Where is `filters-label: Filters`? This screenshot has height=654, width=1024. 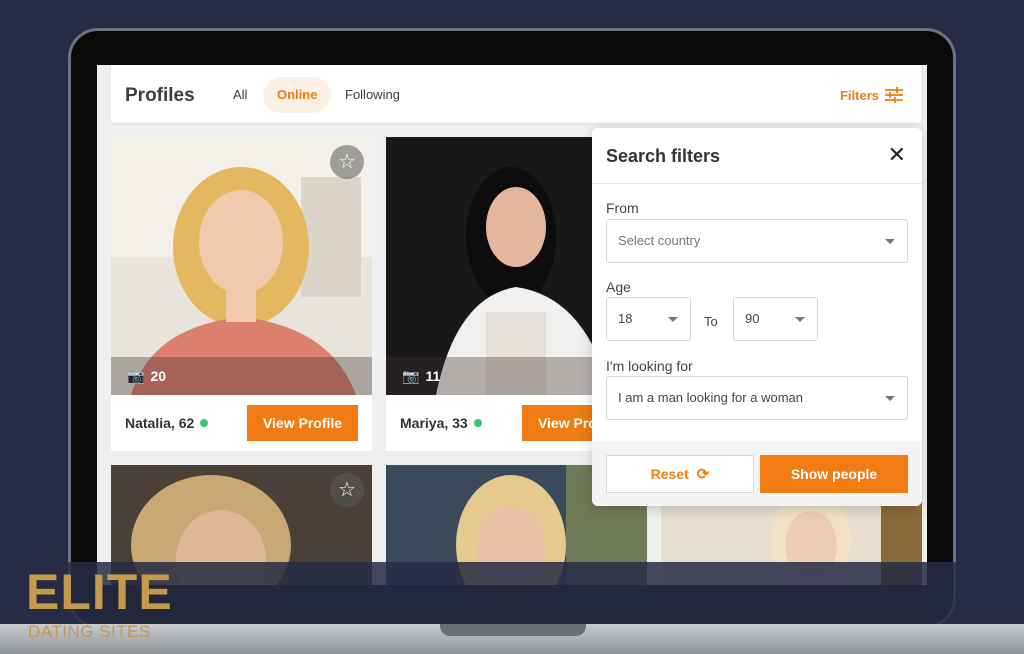 filters-label: Filters is located at coordinates (859, 95).